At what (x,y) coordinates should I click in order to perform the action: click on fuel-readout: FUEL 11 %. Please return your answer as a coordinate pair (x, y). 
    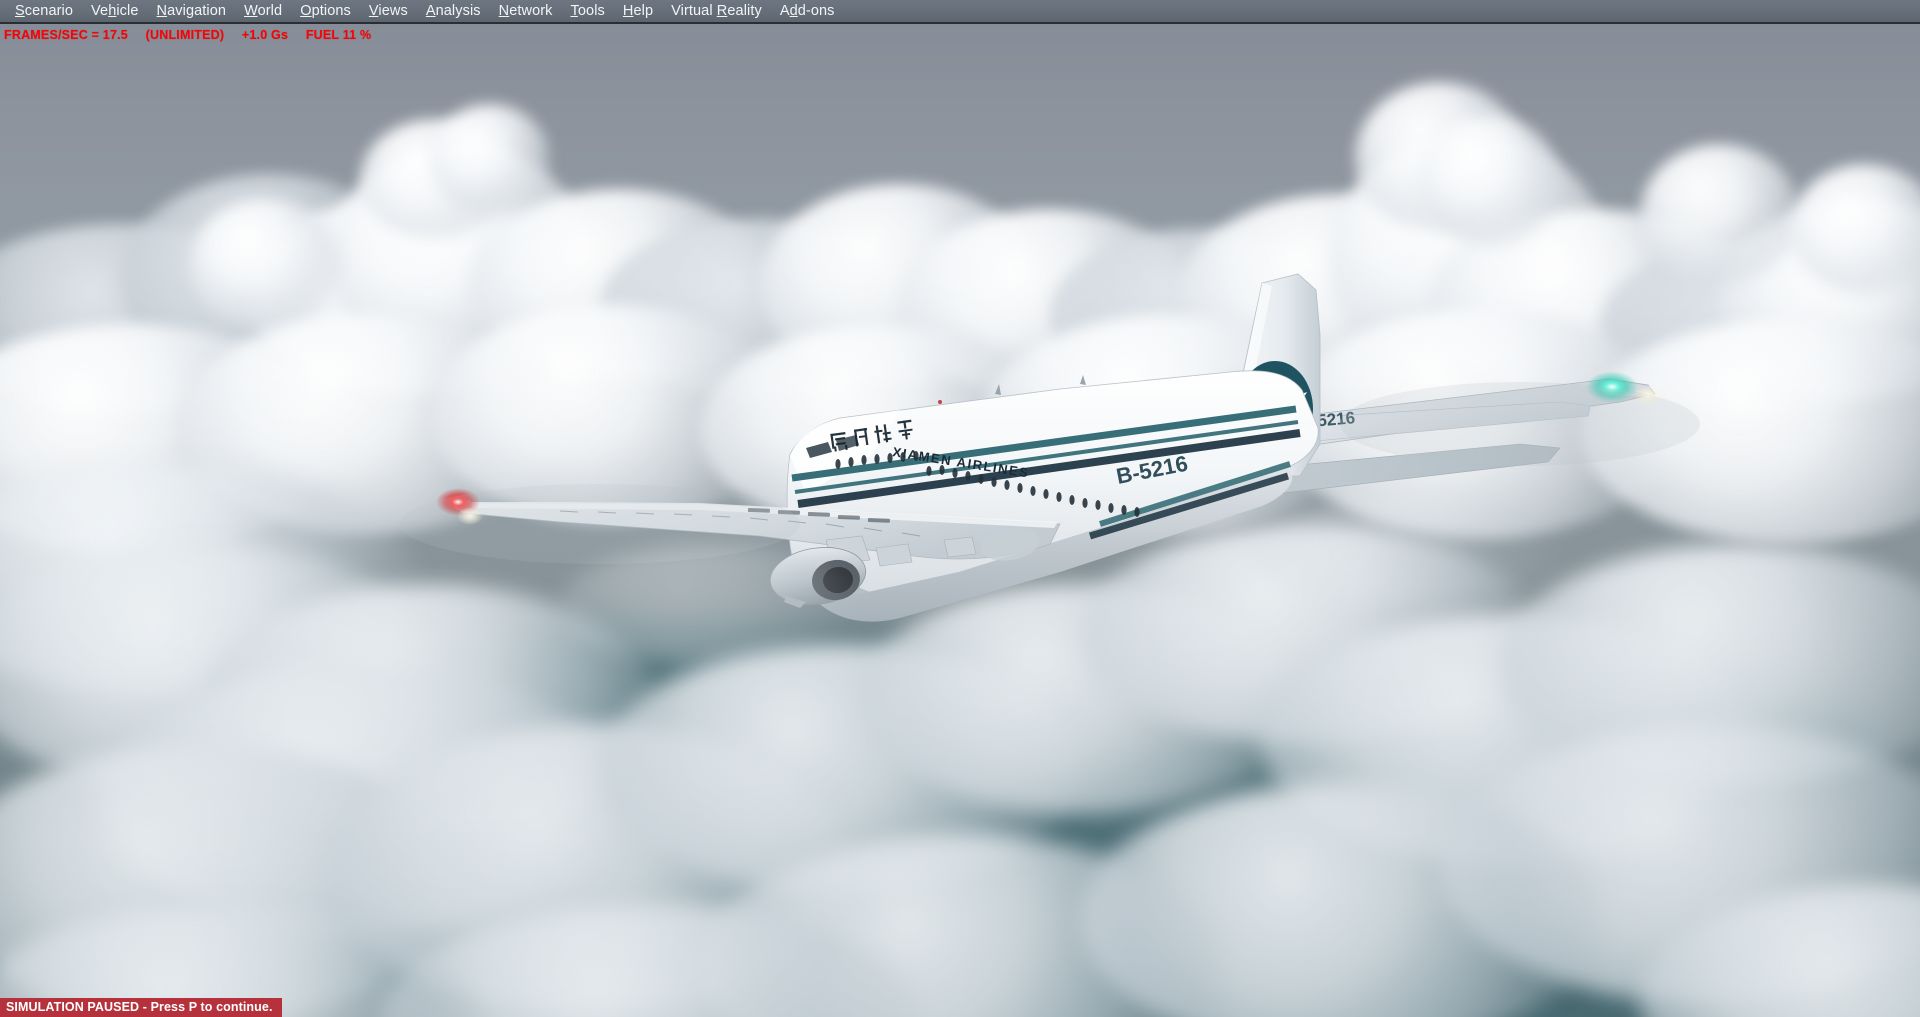
    Looking at the image, I should click on (338, 35).